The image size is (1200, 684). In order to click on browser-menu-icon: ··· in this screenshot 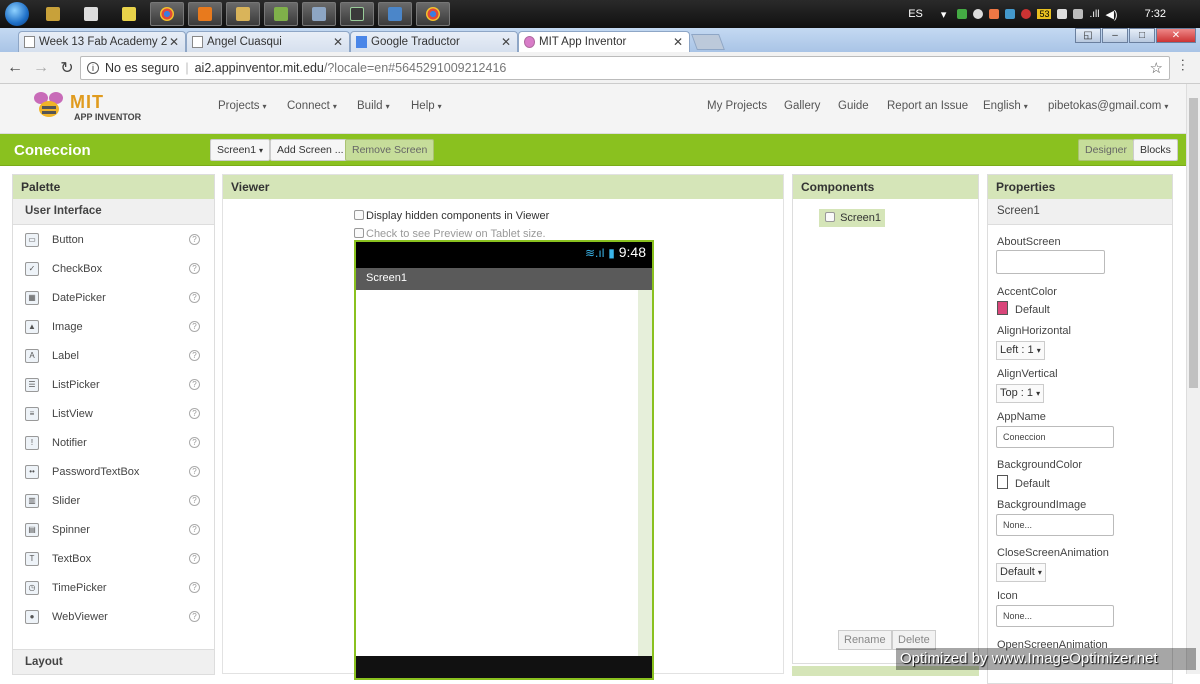, I will do `click(1184, 65)`.